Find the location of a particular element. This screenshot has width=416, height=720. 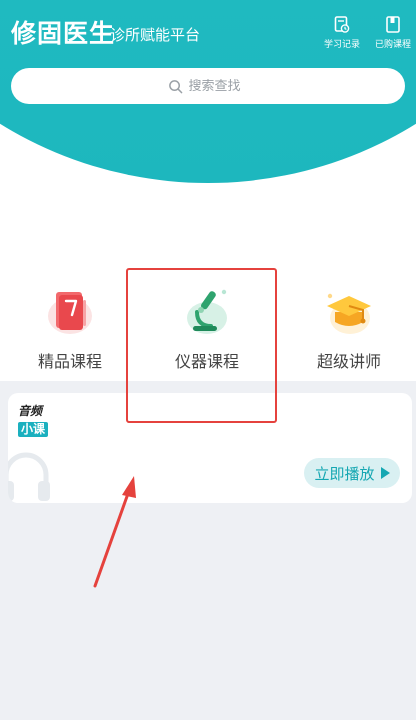

category-label: 仪器课程 is located at coordinates (206, 361).